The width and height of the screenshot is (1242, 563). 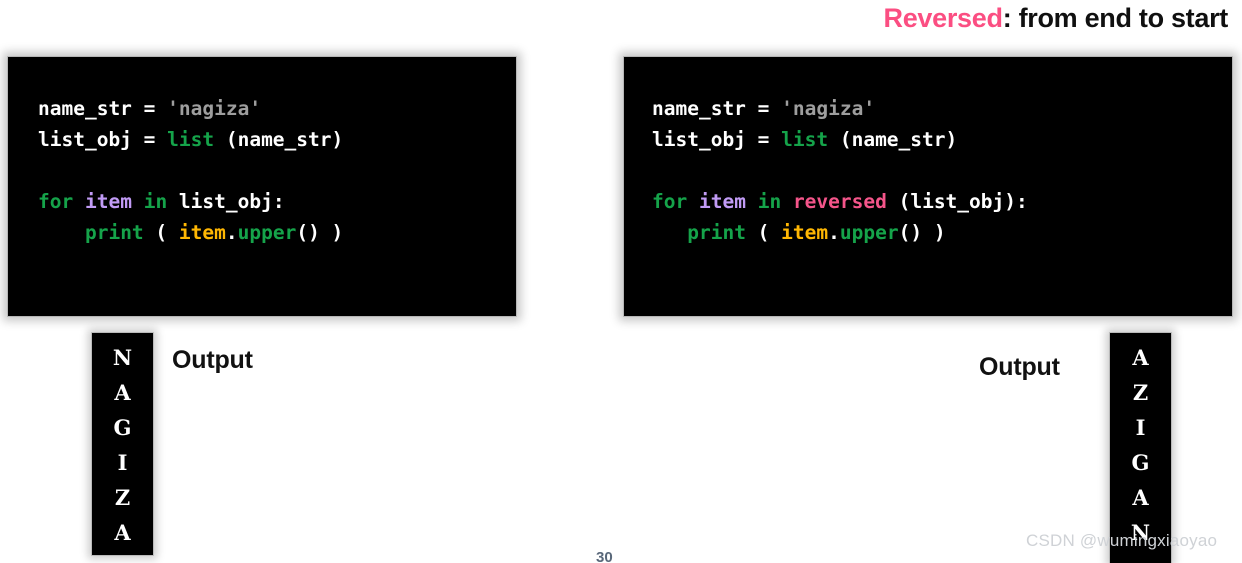 What do you see at coordinates (604, 556) in the screenshot?
I see `page-number: 30` at bounding box center [604, 556].